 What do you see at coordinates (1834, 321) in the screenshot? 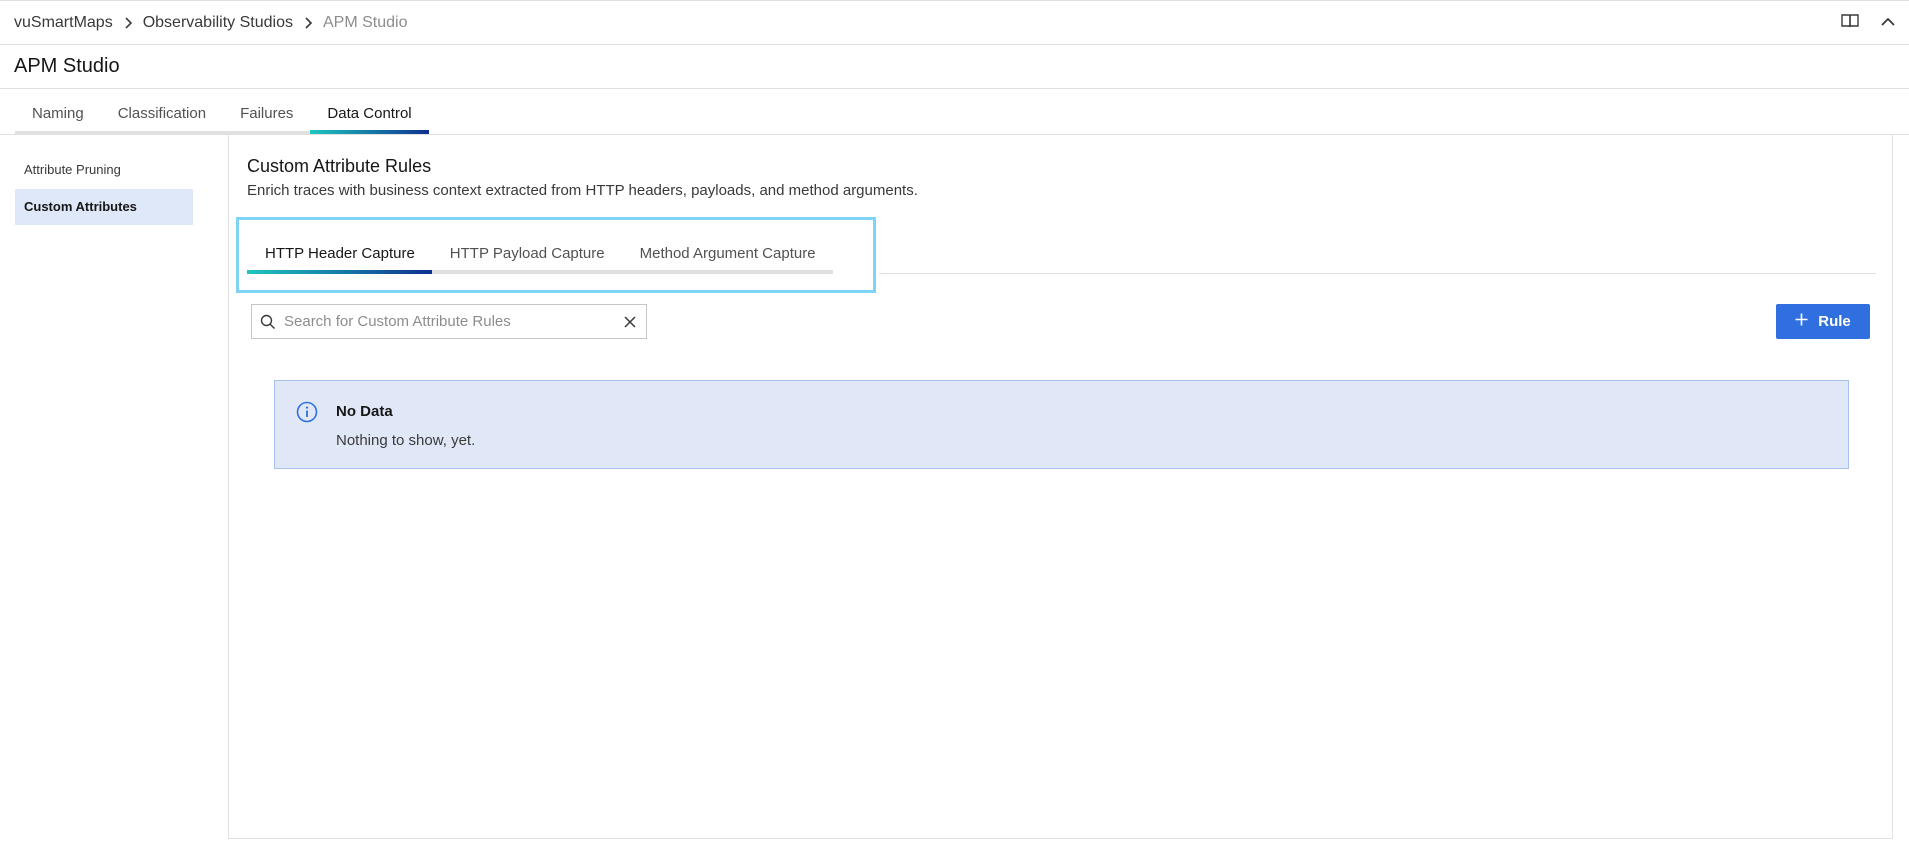
I see `add-rule-label: Rule` at bounding box center [1834, 321].